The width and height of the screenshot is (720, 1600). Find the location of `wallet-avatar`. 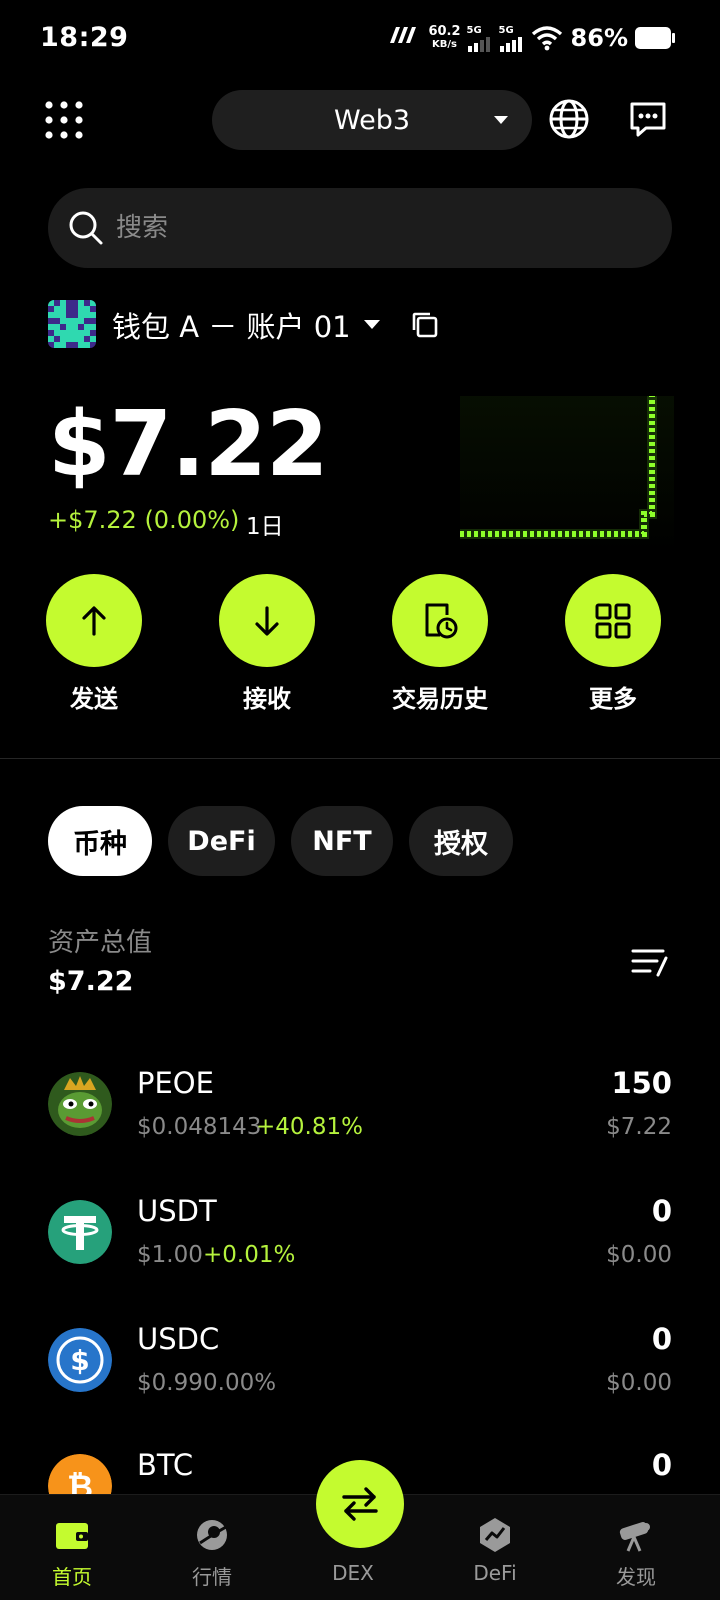

wallet-avatar is located at coordinates (72, 324).